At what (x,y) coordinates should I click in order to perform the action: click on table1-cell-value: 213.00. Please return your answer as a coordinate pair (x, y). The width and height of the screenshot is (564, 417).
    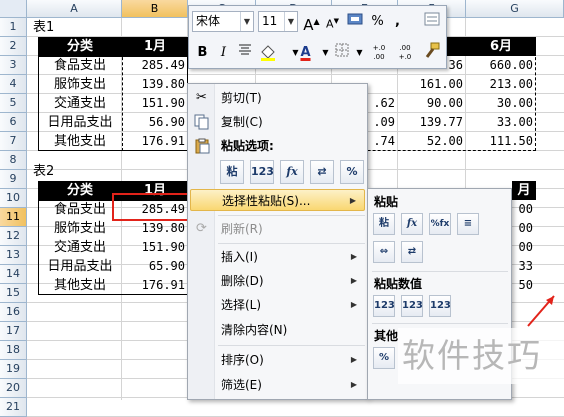
    Looking at the image, I should click on (501, 84).